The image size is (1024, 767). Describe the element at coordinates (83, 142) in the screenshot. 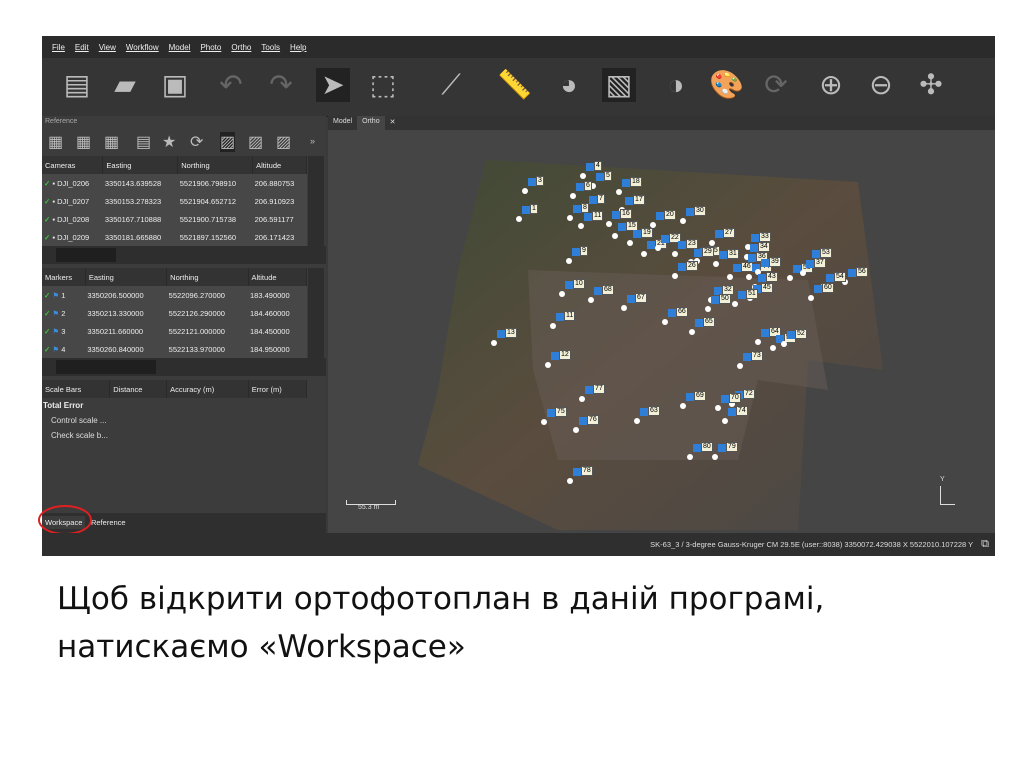

I see `export-icon: ▦` at that location.